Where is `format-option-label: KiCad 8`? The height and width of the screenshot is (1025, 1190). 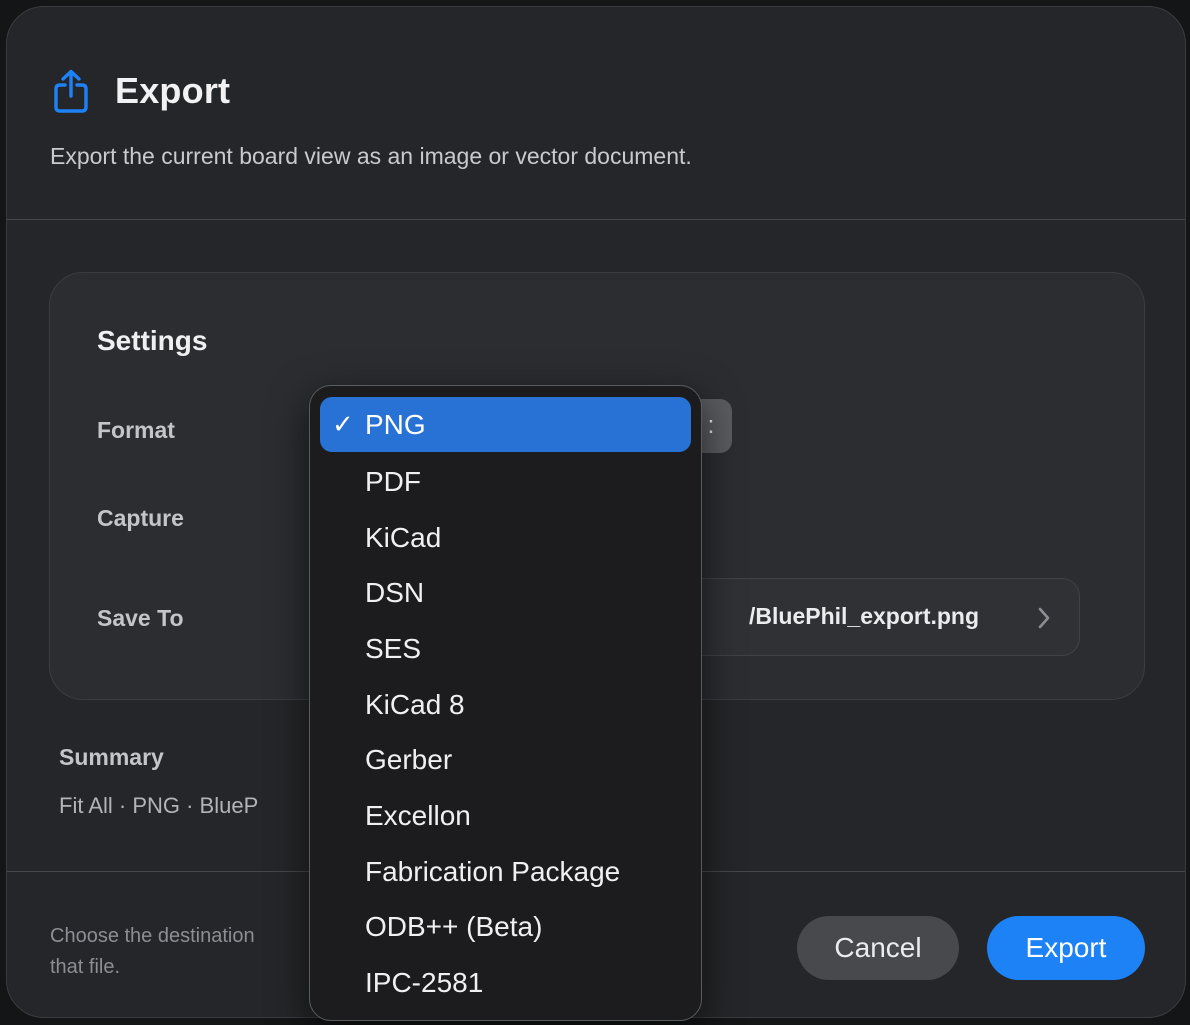 format-option-label: KiCad 8 is located at coordinates (415, 704).